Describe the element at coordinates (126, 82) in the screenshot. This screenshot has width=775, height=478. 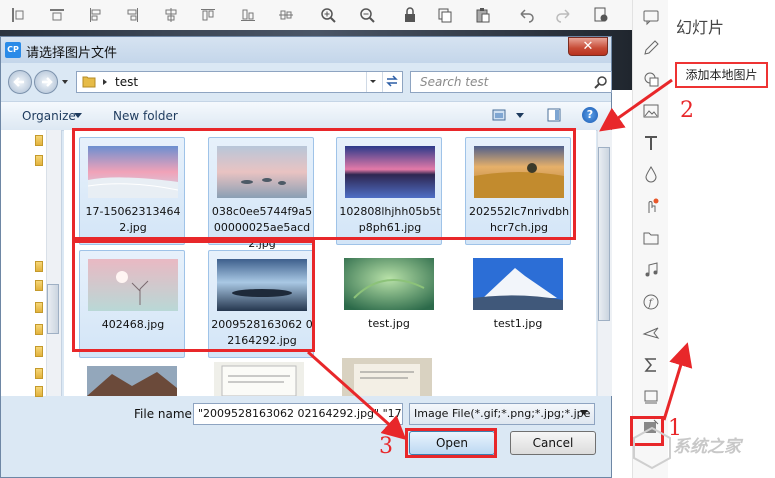
I see `breadcrumb-folder: test` at that location.